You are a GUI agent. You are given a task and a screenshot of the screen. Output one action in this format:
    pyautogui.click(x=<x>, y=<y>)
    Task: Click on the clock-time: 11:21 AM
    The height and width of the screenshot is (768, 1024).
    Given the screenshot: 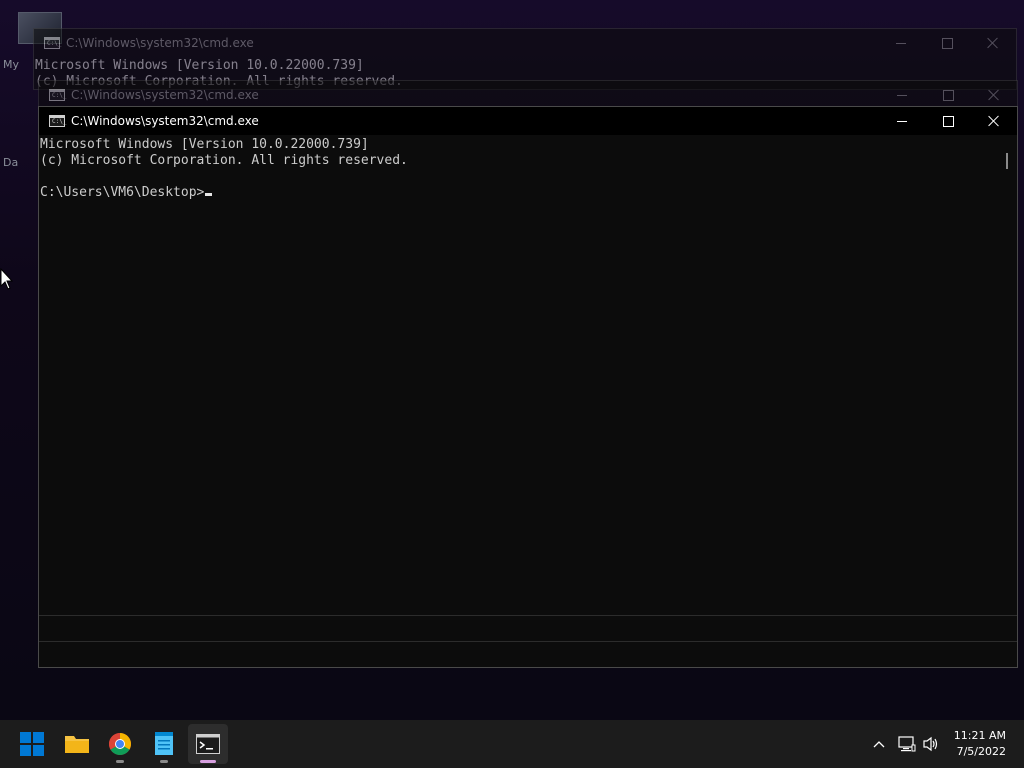 What is the action you would take?
    pyautogui.click(x=979, y=735)
    